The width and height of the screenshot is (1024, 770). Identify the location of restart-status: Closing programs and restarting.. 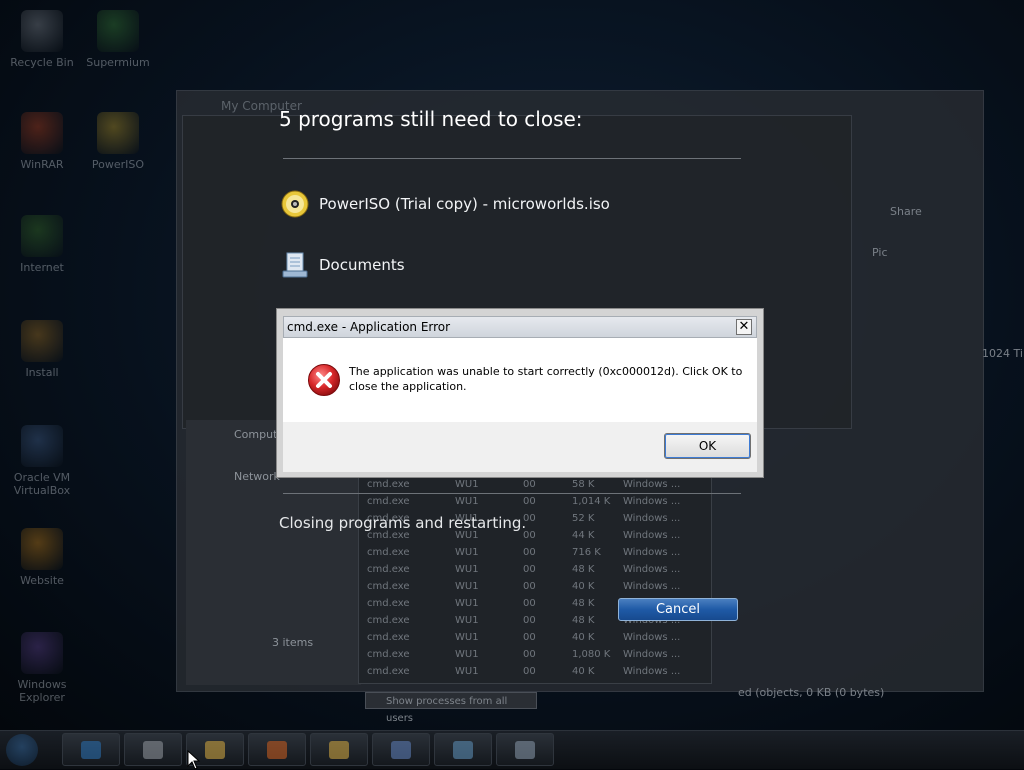
(403, 523).